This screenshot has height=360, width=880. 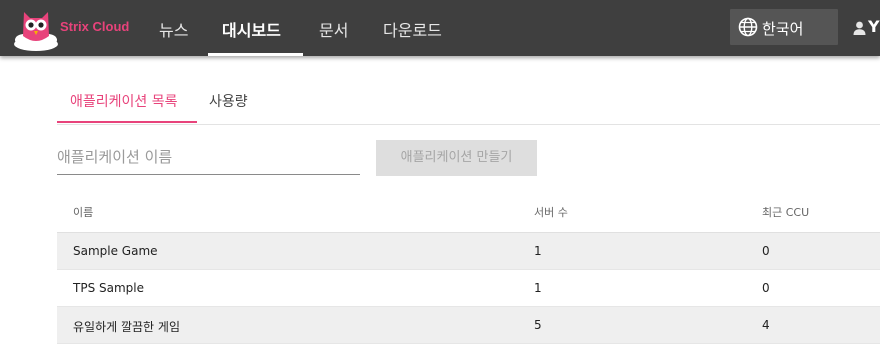 I want to click on table-header: 이름 서버 수 최근 CCU, so click(x=468, y=211).